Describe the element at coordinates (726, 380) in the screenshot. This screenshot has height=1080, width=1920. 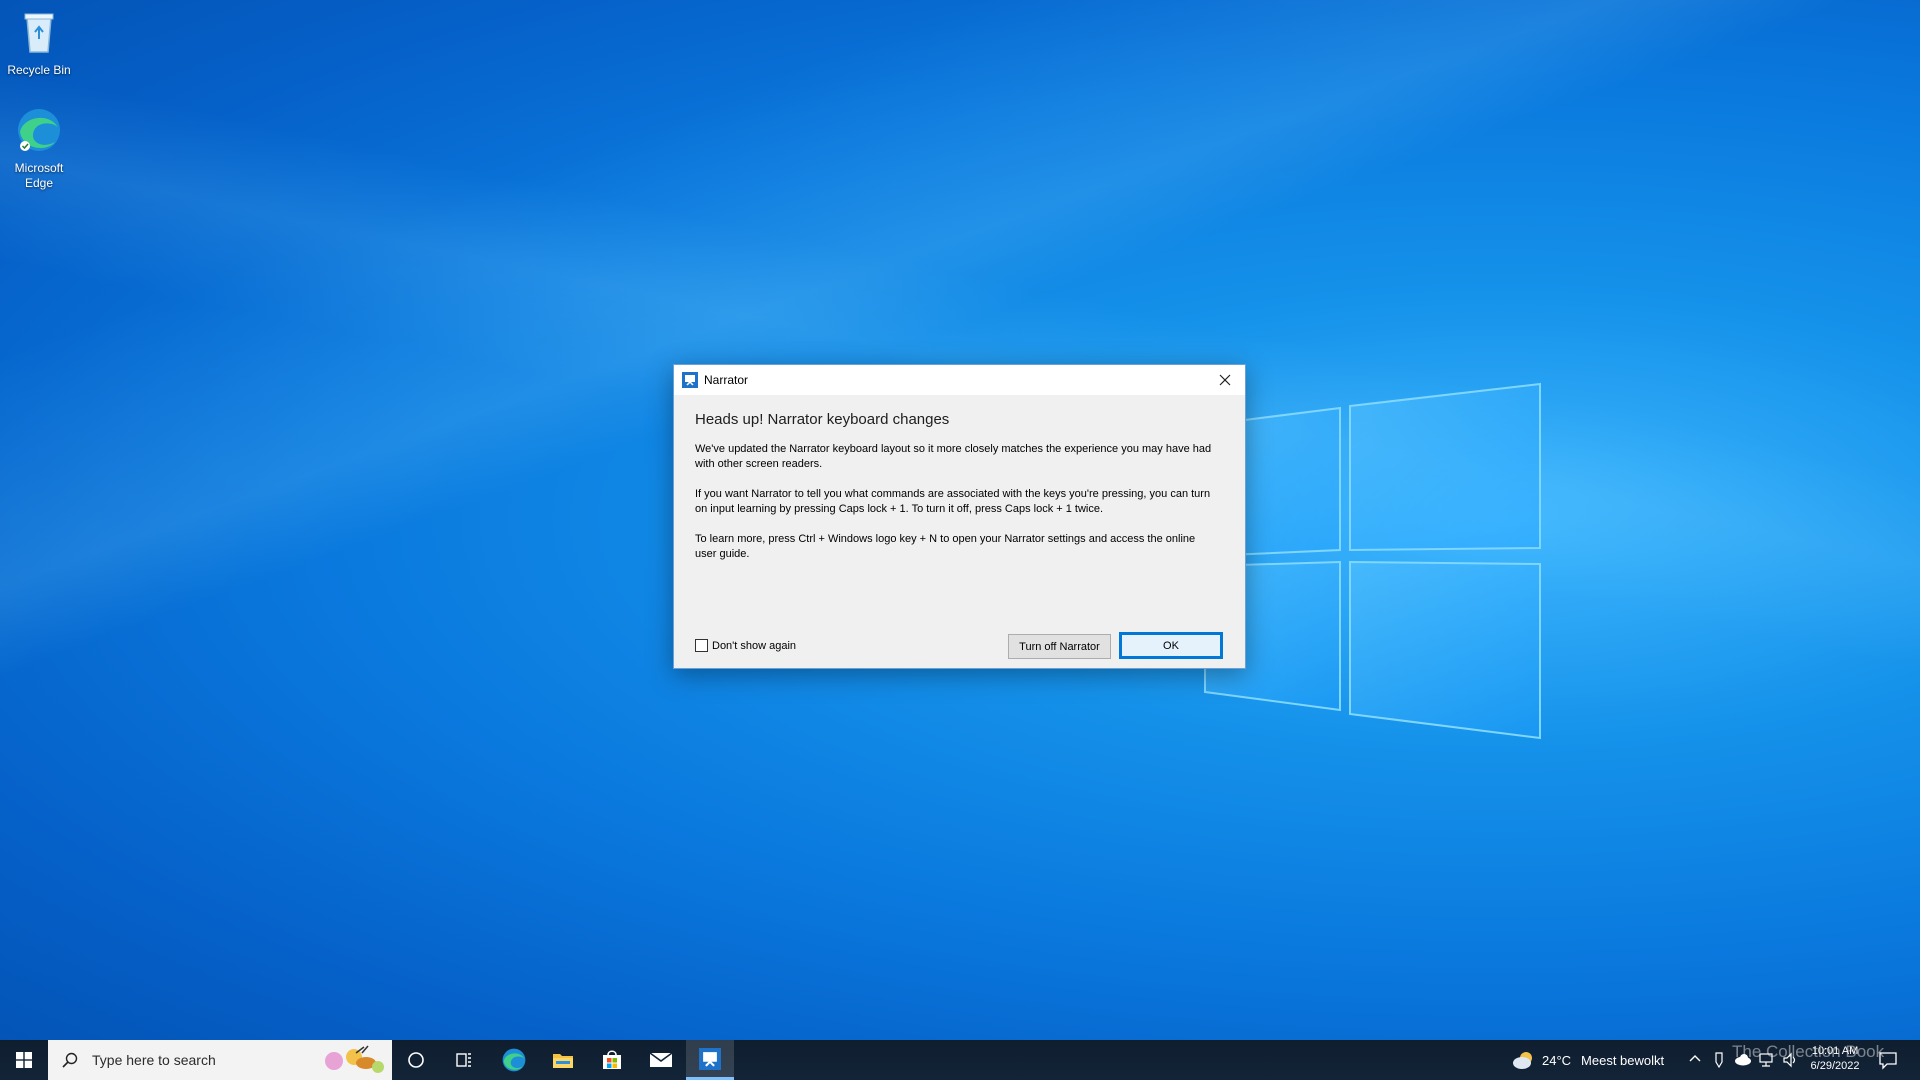
I see `dialog-title: Narrator` at that location.